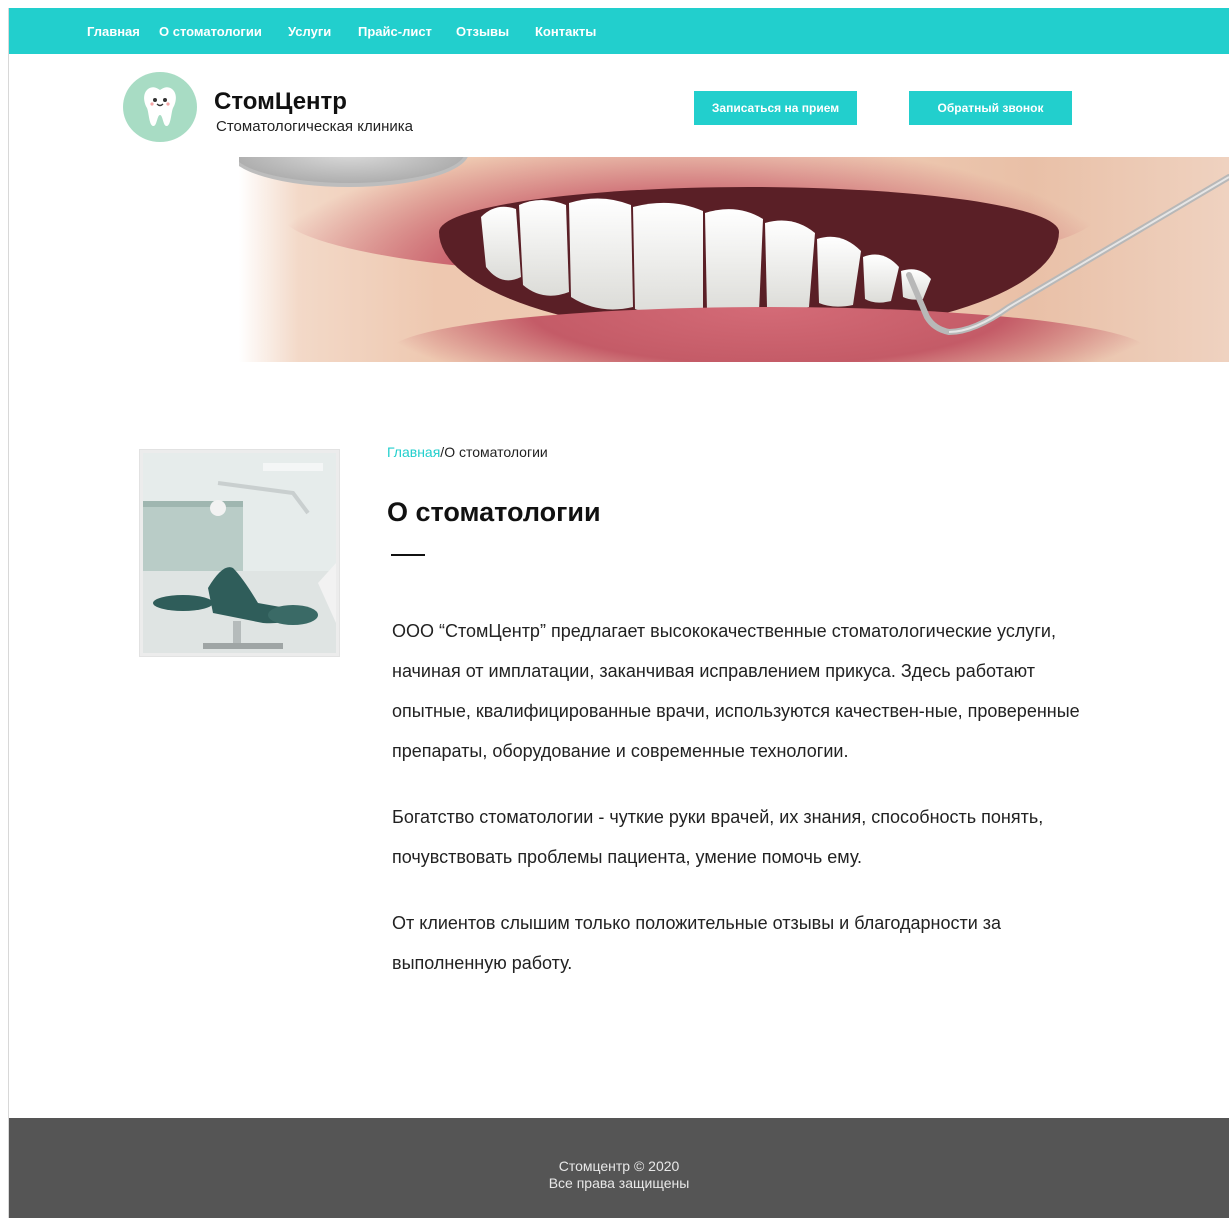 This screenshot has height=1218, width=1232. I want to click on nav-item-services: Услуги, so click(323, 31).